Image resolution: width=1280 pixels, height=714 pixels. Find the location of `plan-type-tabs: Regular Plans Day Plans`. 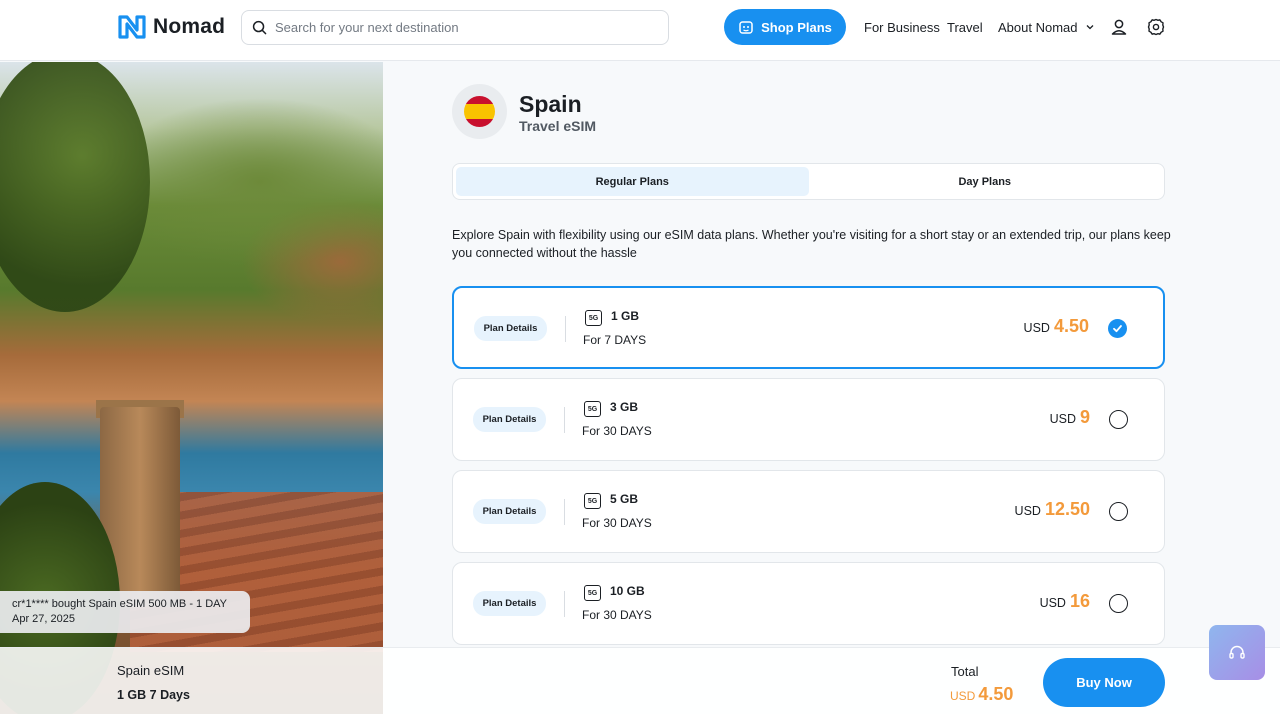

plan-type-tabs: Regular Plans Day Plans is located at coordinates (808, 181).